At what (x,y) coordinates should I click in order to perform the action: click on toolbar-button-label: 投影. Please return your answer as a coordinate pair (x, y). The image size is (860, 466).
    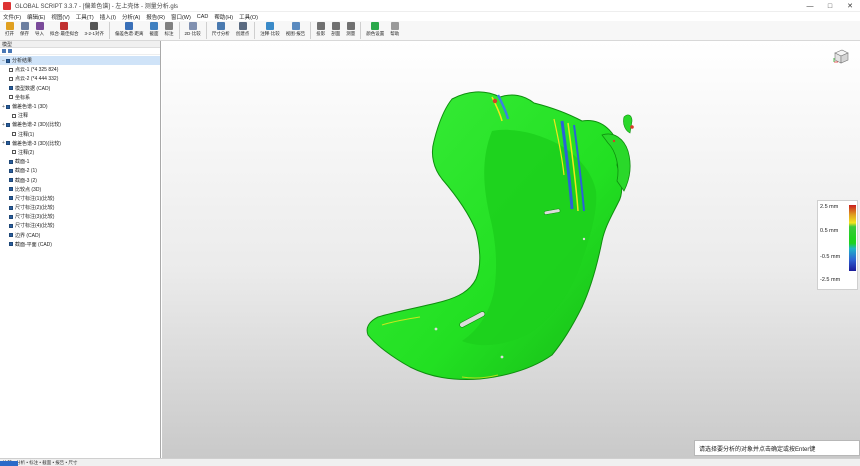
    Looking at the image, I should click on (321, 33).